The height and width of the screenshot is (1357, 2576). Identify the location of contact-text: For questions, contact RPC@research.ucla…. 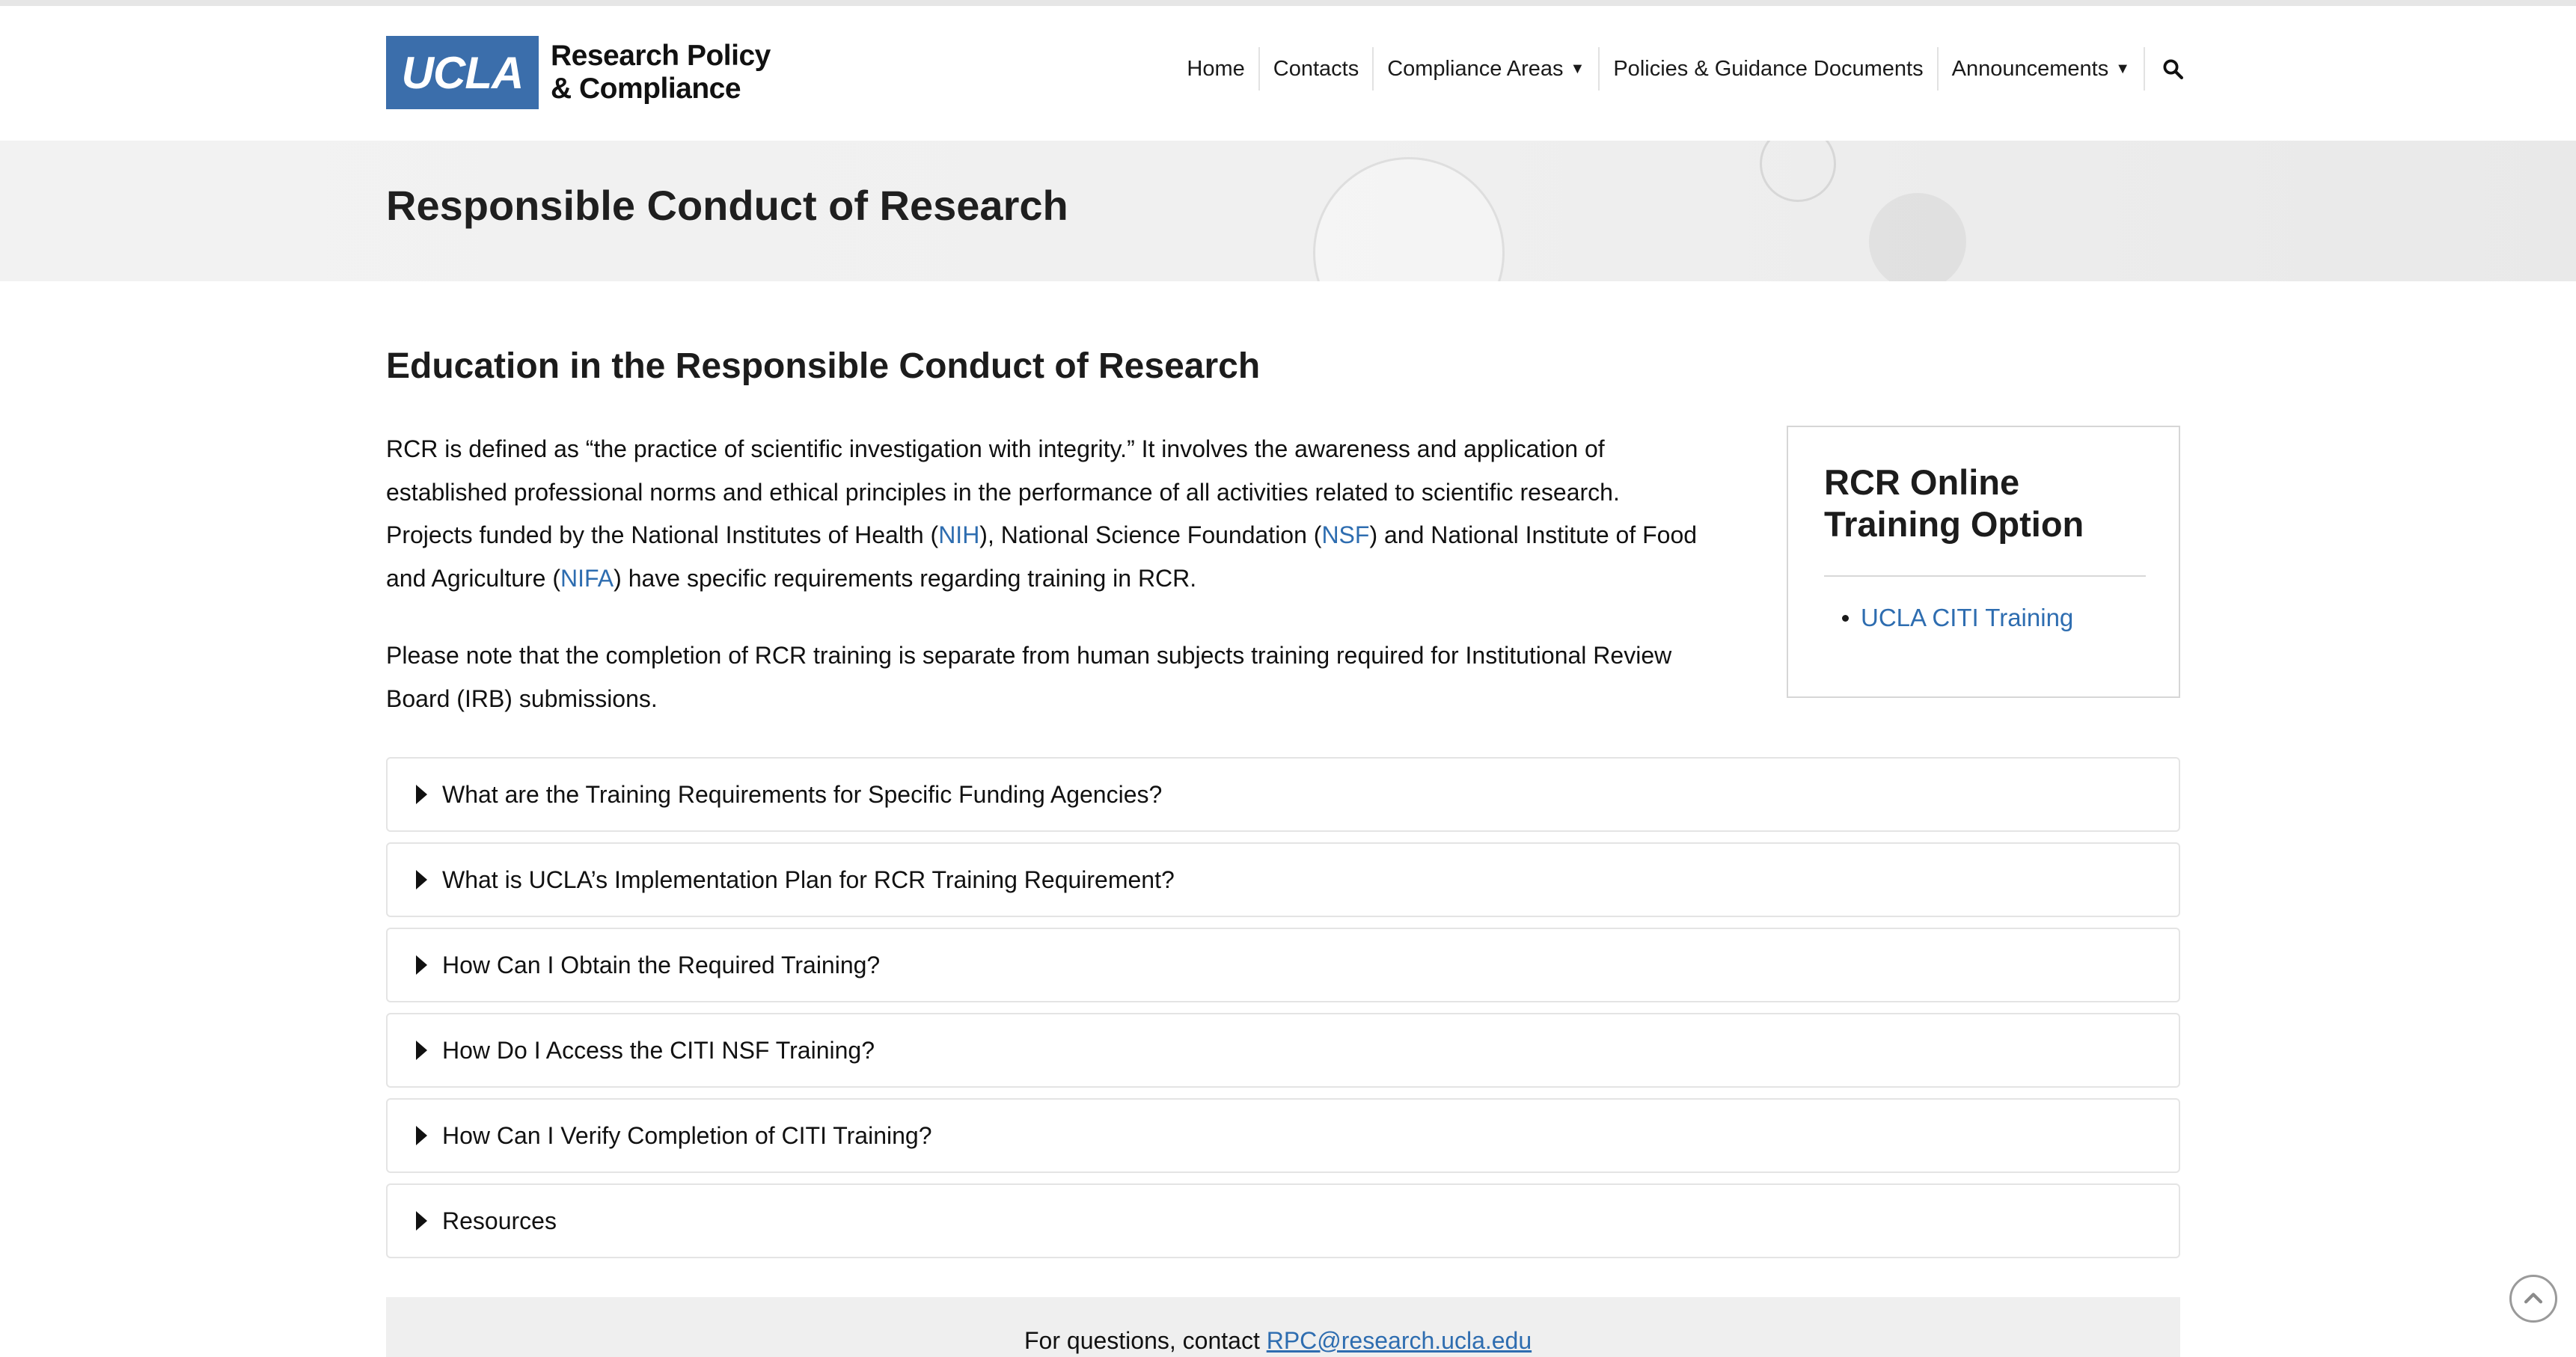
(1278, 1341).